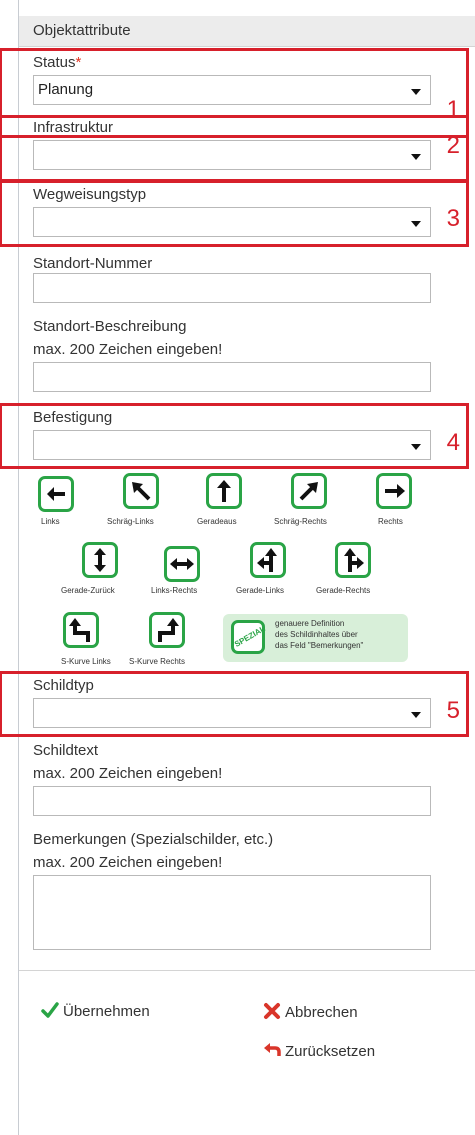  I want to click on highlight-marker-2: 2, so click(453, 145).